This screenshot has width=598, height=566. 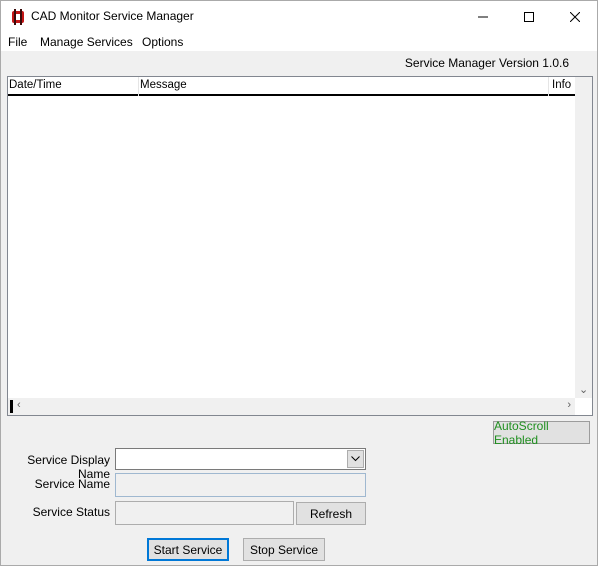 I want to click on horizontal-scrollbar: ‹ ›, so click(x=291, y=406).